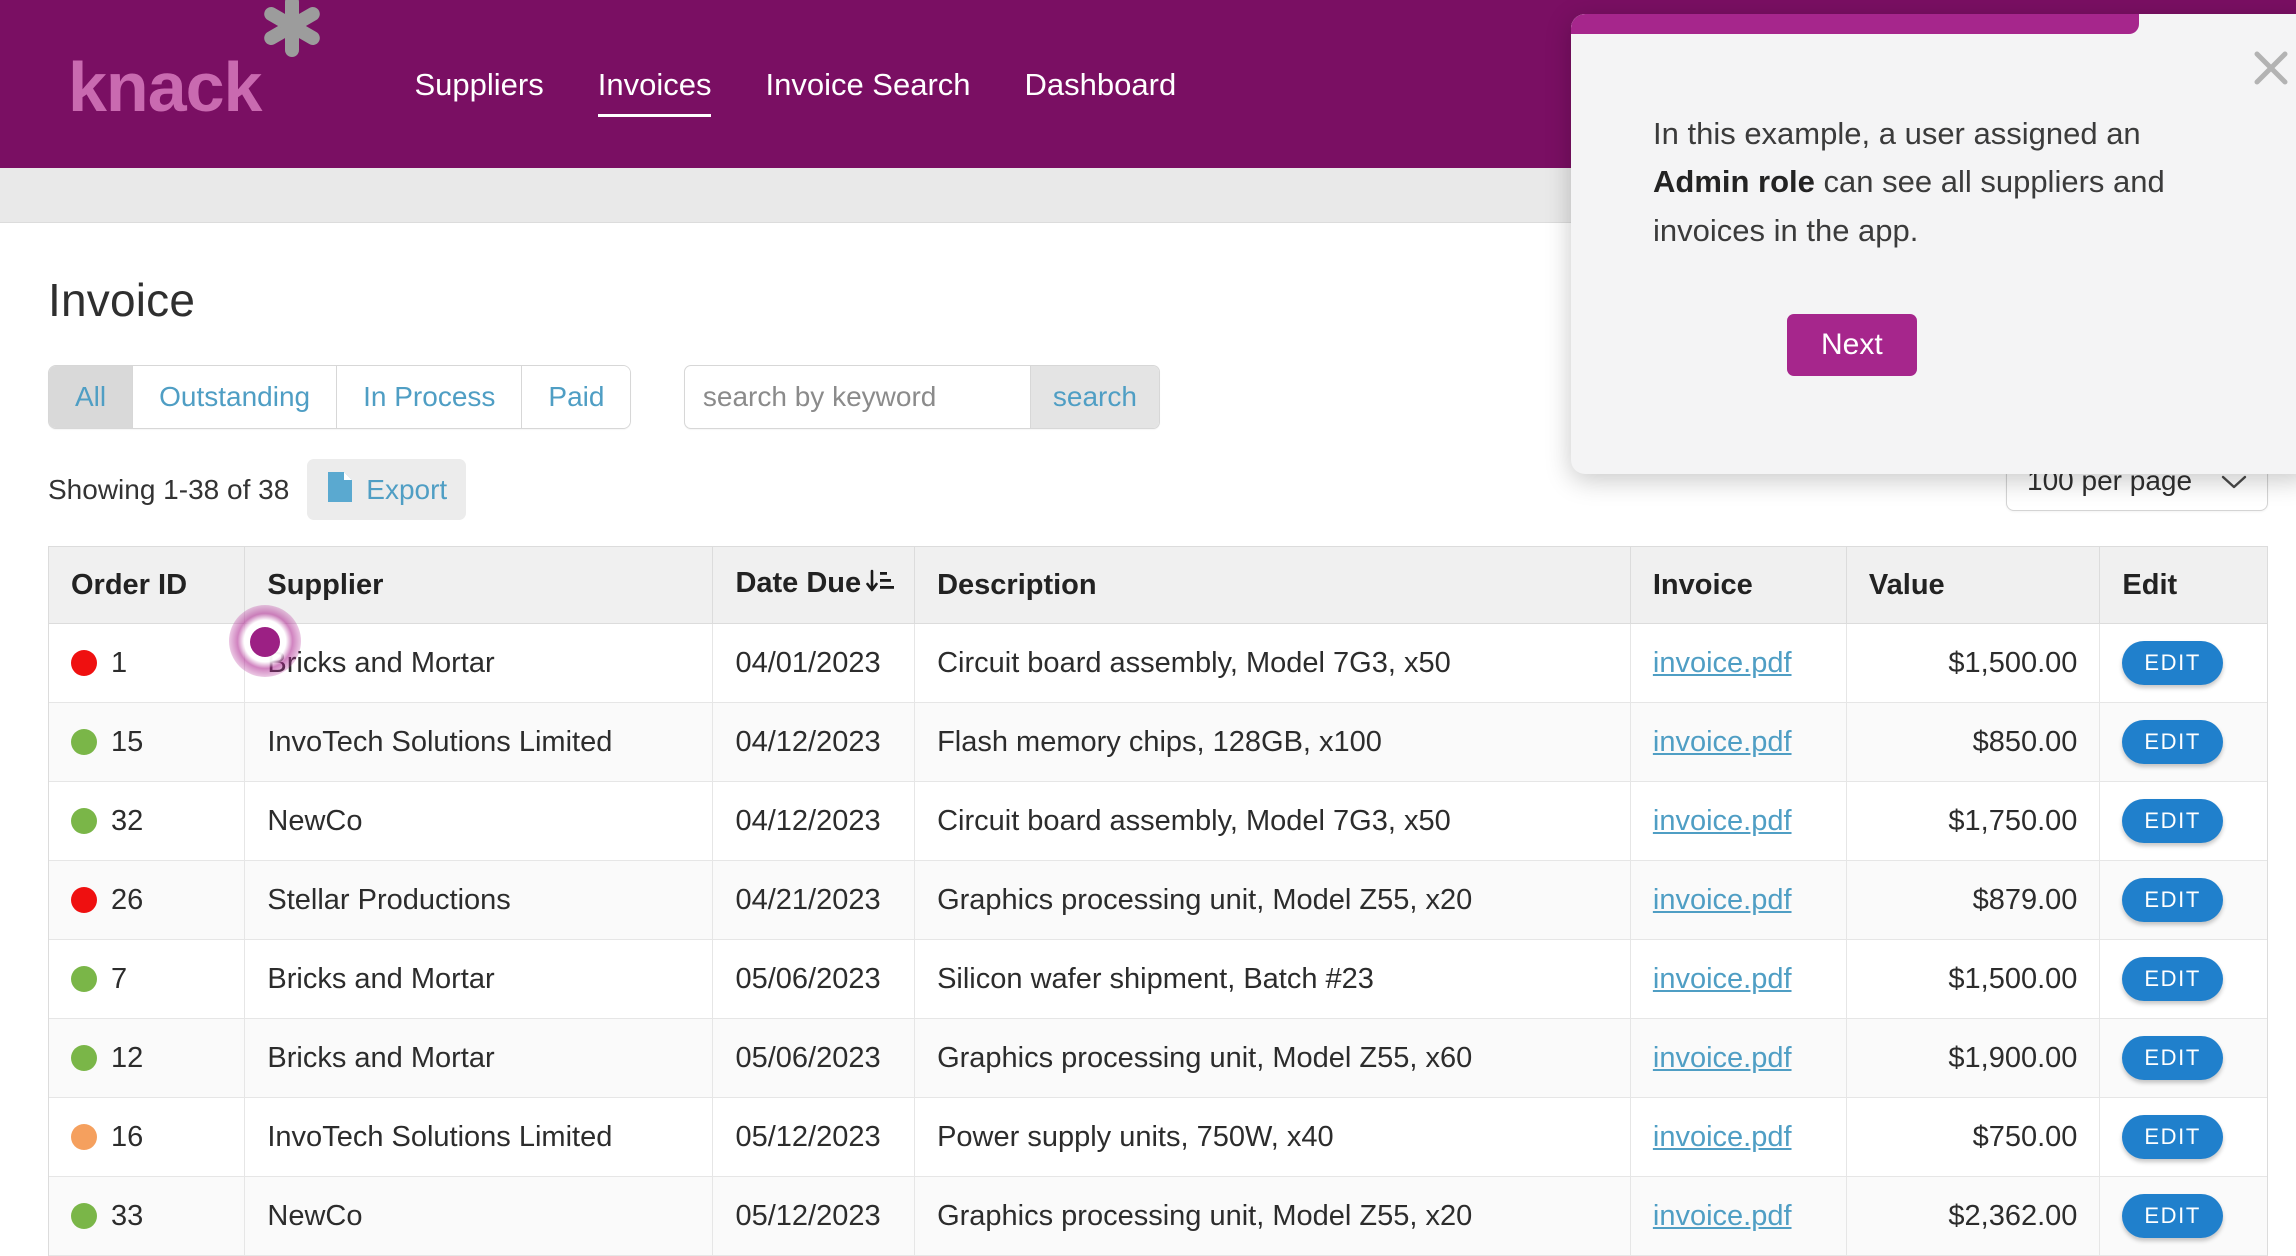 This screenshot has width=2296, height=1256. I want to click on search-bar: search, so click(921, 397).